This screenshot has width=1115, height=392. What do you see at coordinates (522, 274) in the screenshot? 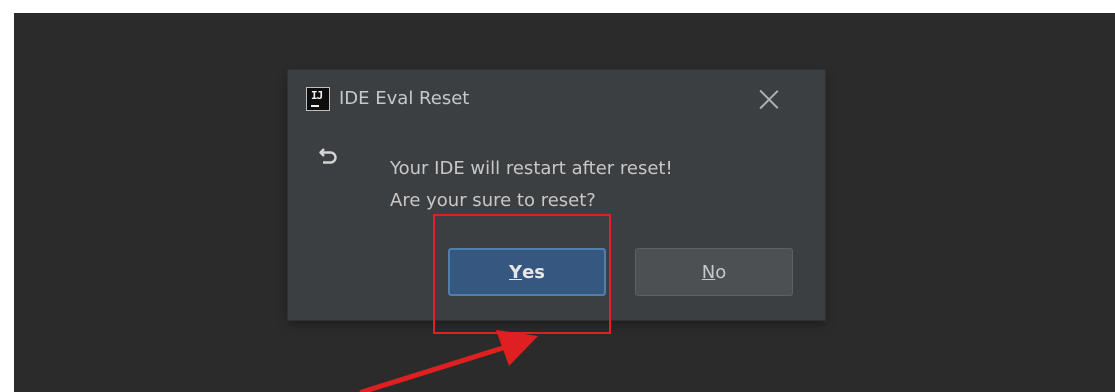
I see `highlight-box-annotation` at bounding box center [522, 274].